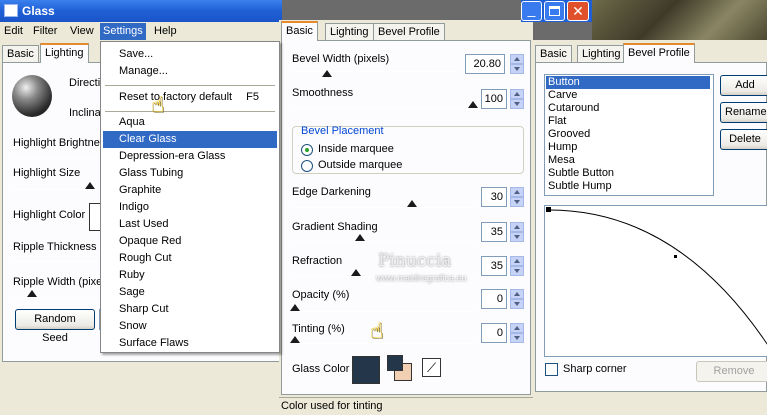 This screenshot has height=415, width=767. I want to click on gradient-shading-thumb, so click(360, 237).